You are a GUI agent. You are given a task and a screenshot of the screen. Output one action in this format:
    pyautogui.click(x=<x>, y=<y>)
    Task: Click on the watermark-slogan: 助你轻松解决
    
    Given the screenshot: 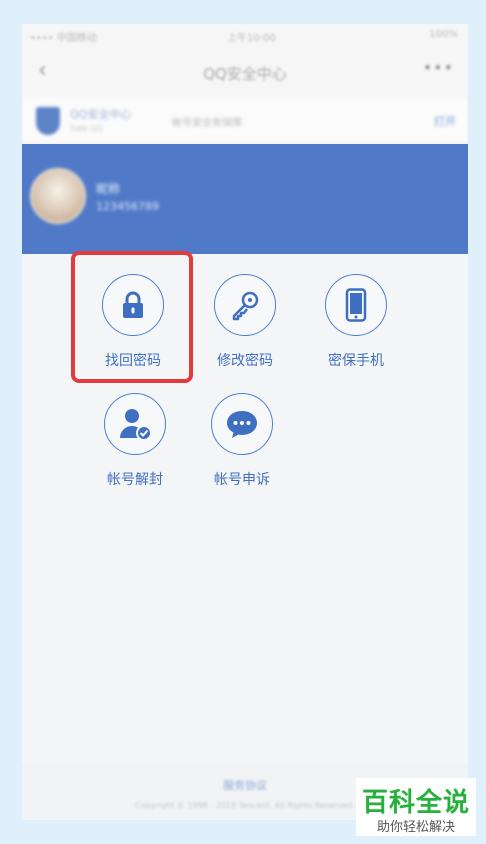 What is the action you would take?
    pyautogui.click(x=415, y=827)
    